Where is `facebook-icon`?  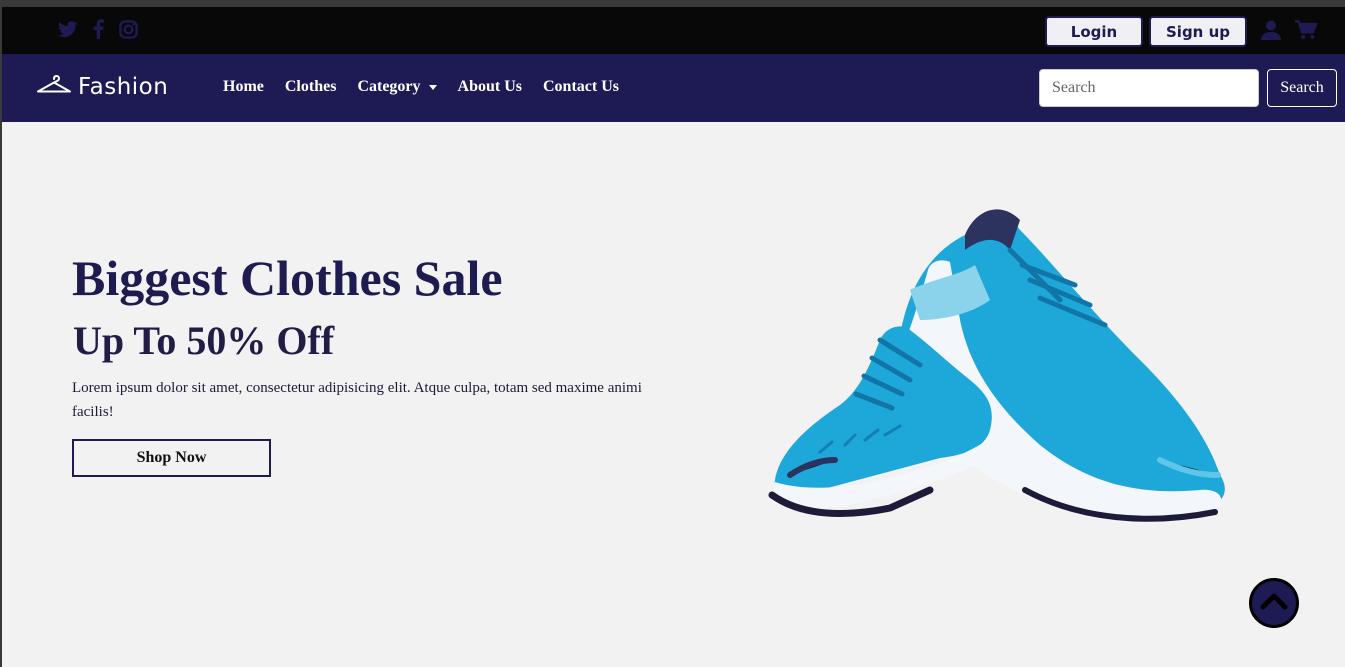
facebook-icon is located at coordinates (98, 29).